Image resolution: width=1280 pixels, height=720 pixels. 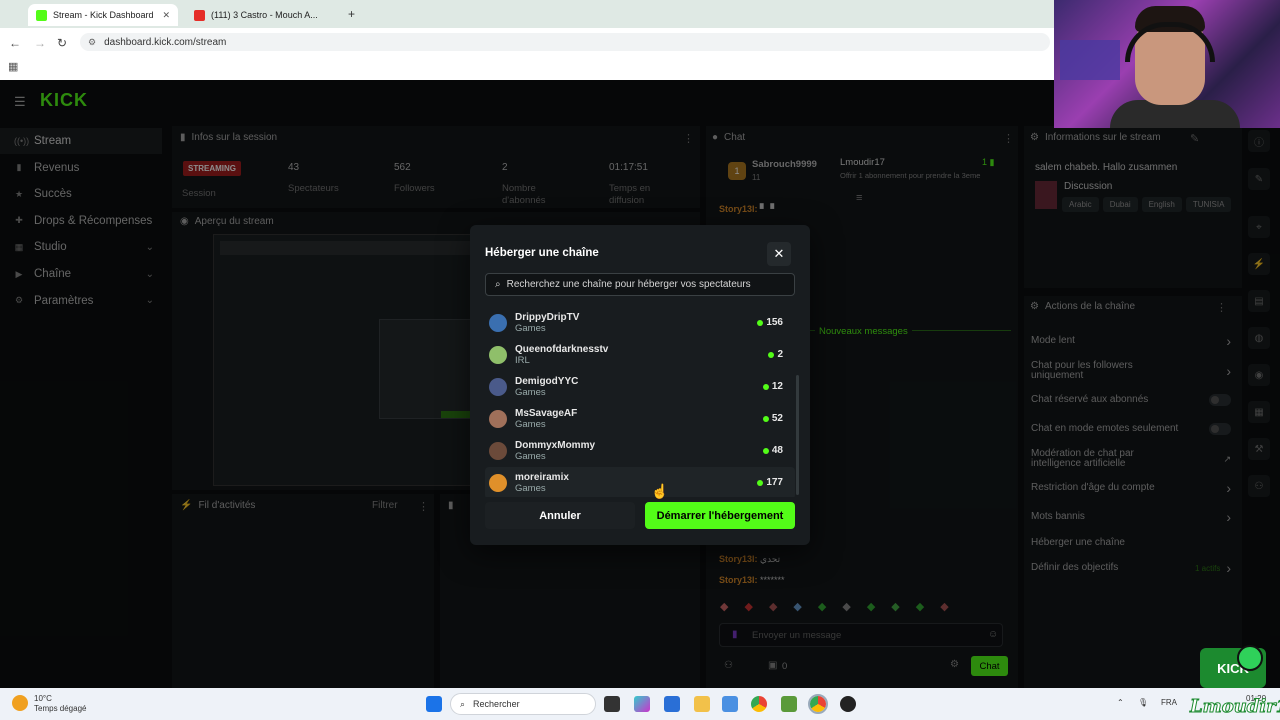 I want to click on viewer-count-value: 2, so click(x=780, y=354).